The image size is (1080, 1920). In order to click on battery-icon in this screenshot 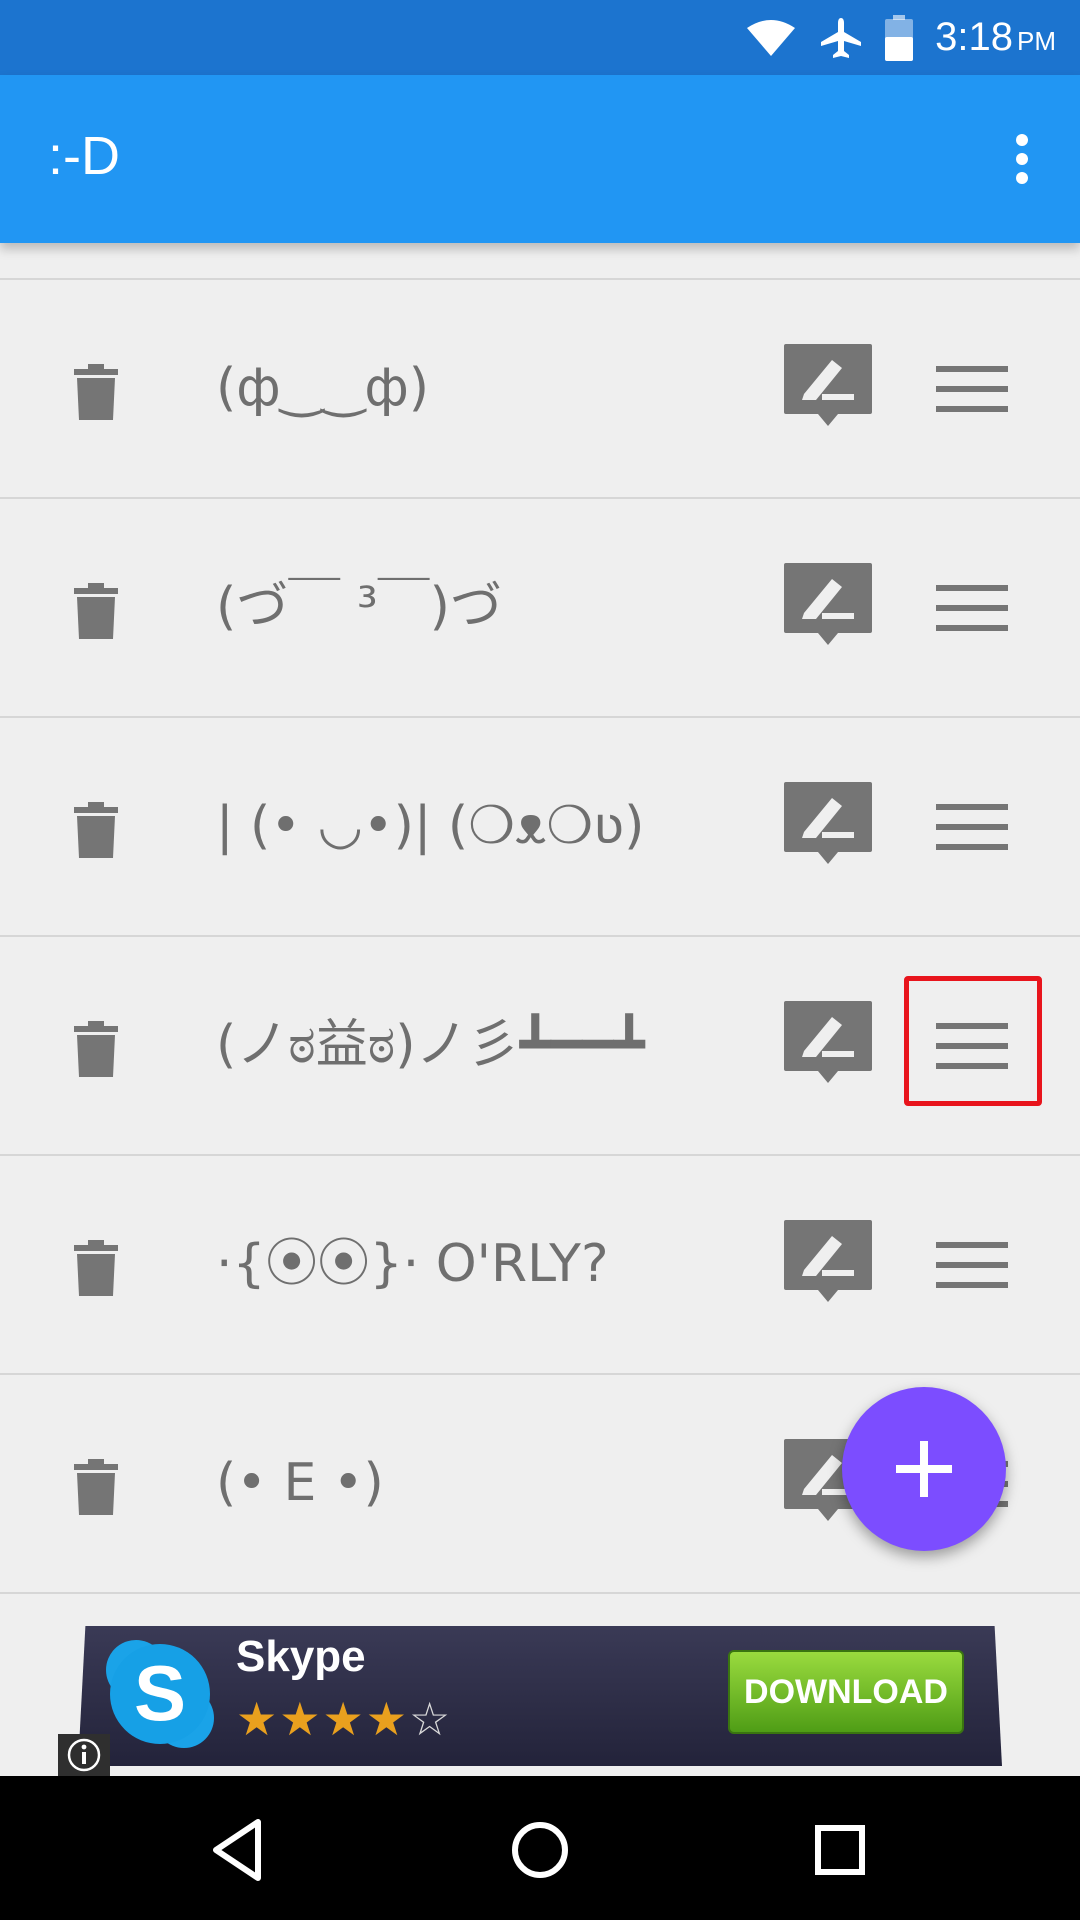, I will do `click(899, 37)`.